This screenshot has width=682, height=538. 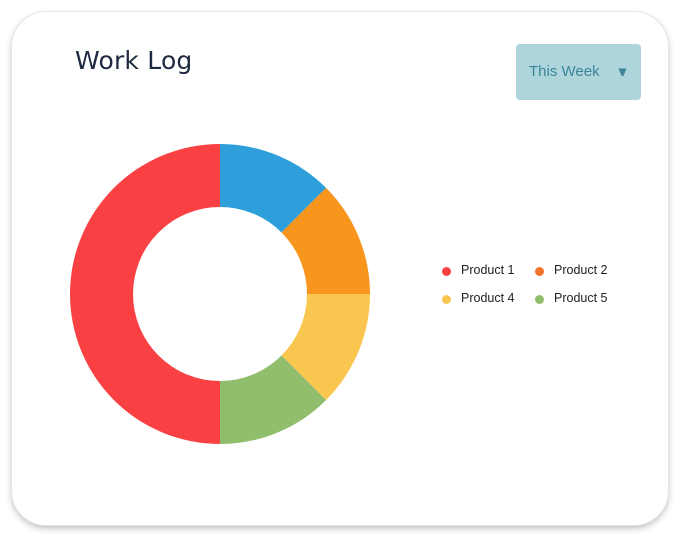 What do you see at coordinates (134, 60) in the screenshot?
I see `card-title: Work Log` at bounding box center [134, 60].